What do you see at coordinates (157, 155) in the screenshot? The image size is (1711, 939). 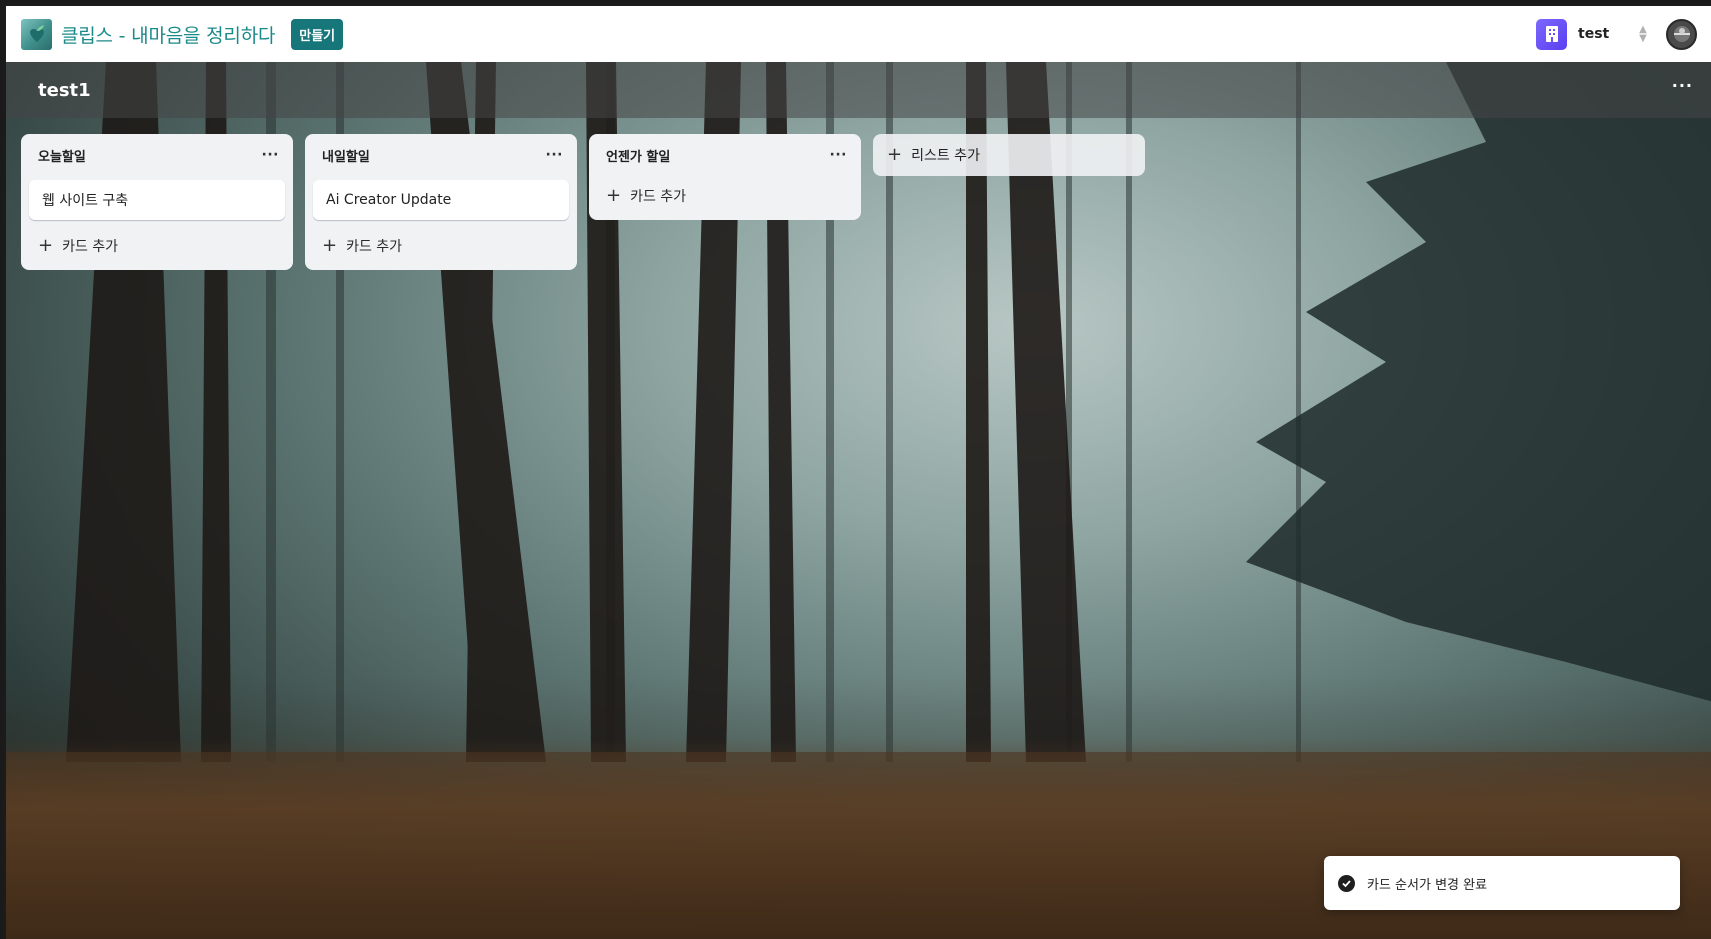 I see `list-header: 오늘할일 ···` at bounding box center [157, 155].